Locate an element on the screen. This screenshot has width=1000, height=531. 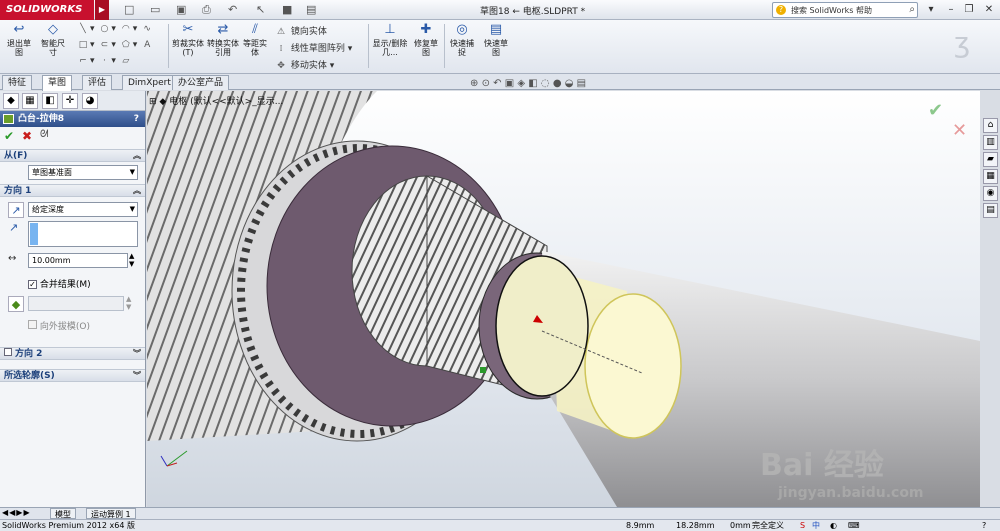
minimize-button: – is located at coordinates (951, 10).